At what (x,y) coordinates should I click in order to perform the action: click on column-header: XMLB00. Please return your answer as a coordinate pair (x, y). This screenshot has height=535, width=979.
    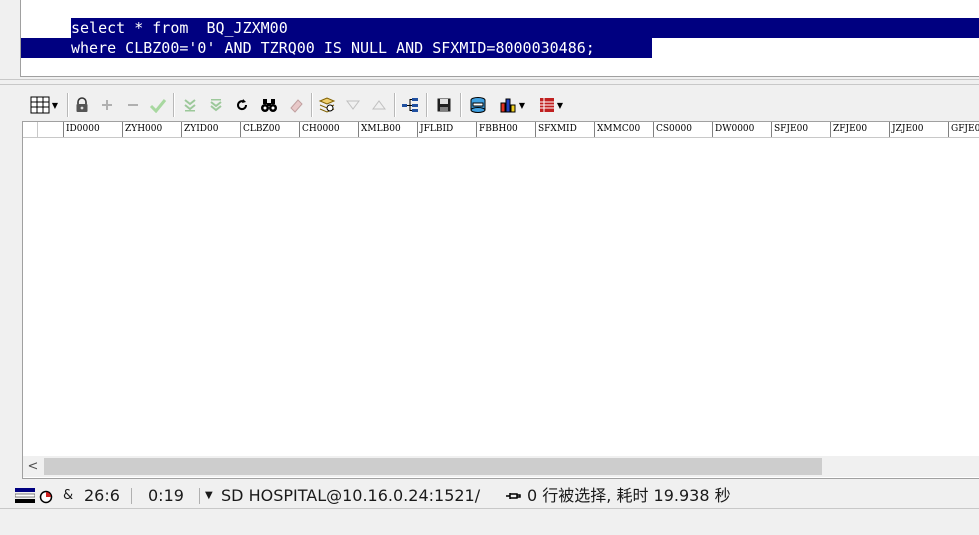
    Looking at the image, I should click on (387, 129).